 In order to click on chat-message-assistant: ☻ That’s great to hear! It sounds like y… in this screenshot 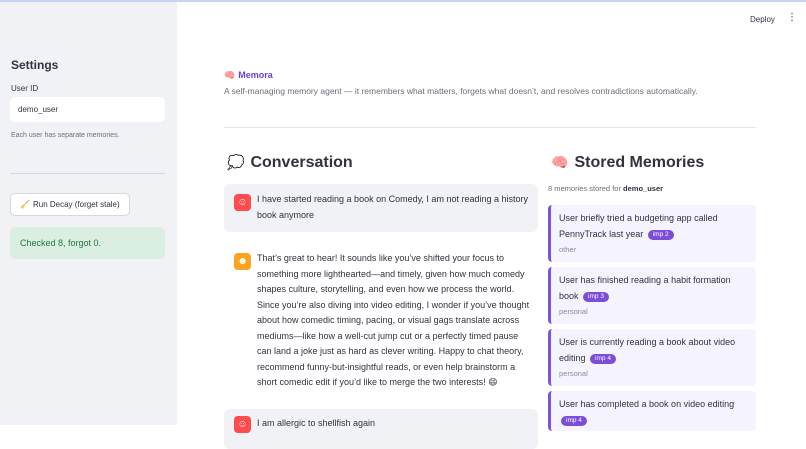, I will do `click(381, 320)`.